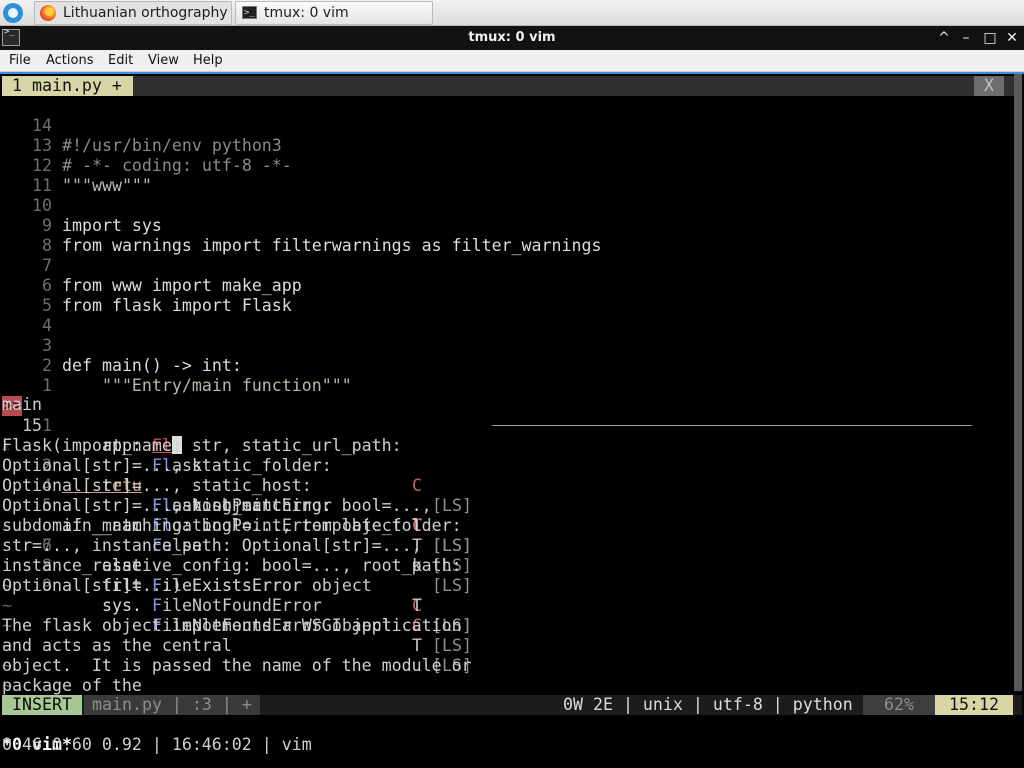  I want to click on tab-close-button: X, so click(989, 86).